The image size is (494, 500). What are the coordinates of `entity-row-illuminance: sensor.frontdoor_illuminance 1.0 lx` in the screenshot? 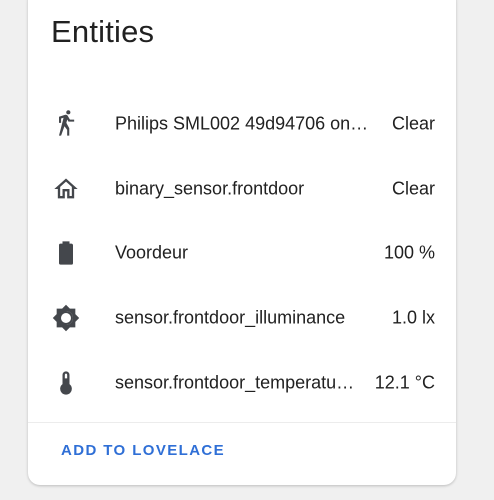 It's located at (242, 318).